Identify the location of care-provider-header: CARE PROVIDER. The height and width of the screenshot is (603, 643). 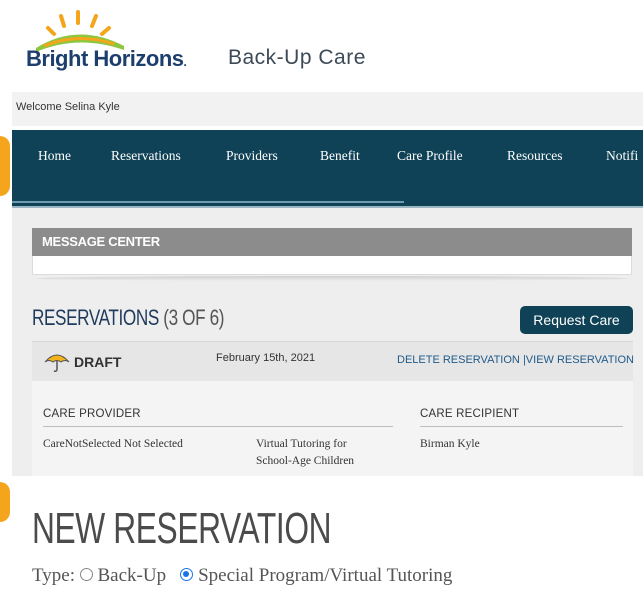
(92, 414).